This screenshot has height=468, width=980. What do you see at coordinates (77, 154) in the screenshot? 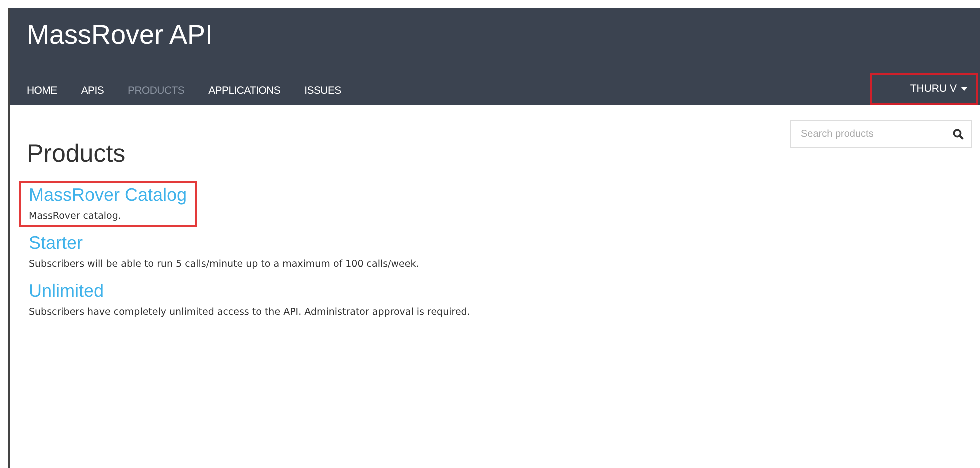
I see `page-heading: Products` at bounding box center [77, 154].